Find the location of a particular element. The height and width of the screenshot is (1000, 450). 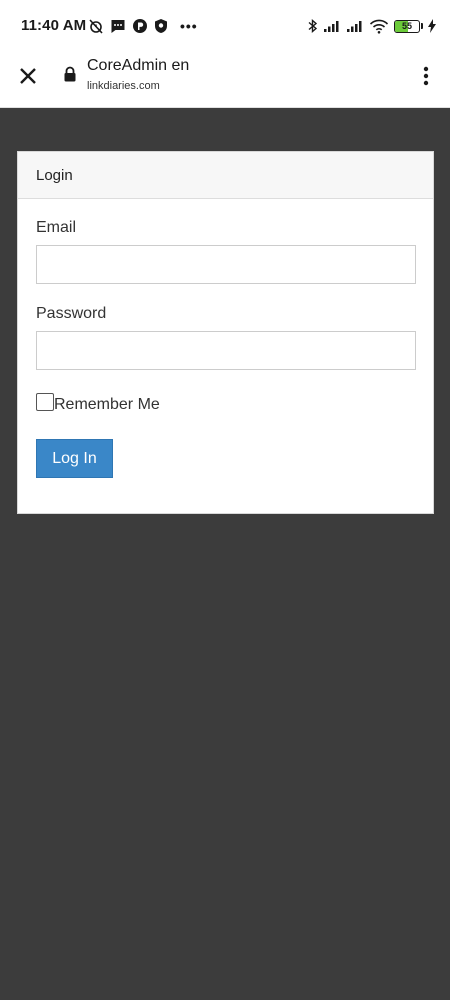

close-icon is located at coordinates (28, 76).